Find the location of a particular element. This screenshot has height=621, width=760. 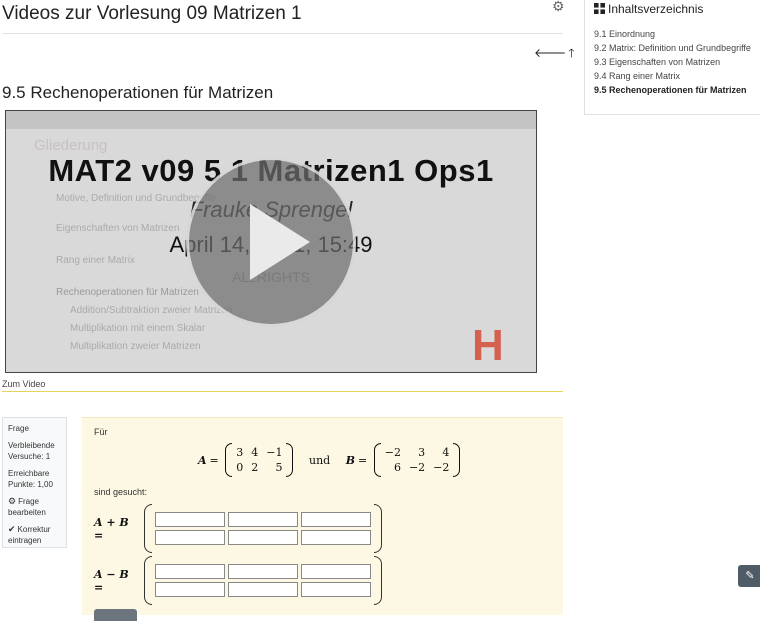

difference-equation: A − B = is located at coordinates (238, 580).